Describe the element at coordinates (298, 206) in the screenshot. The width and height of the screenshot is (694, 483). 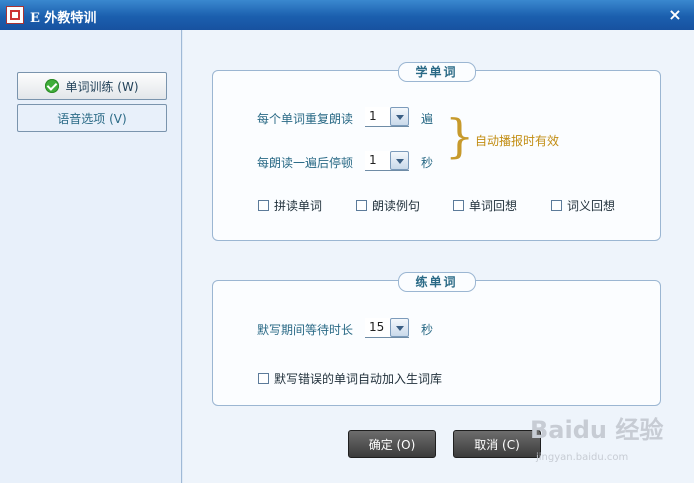
I see `checkbox-label: 拼读单词` at that location.